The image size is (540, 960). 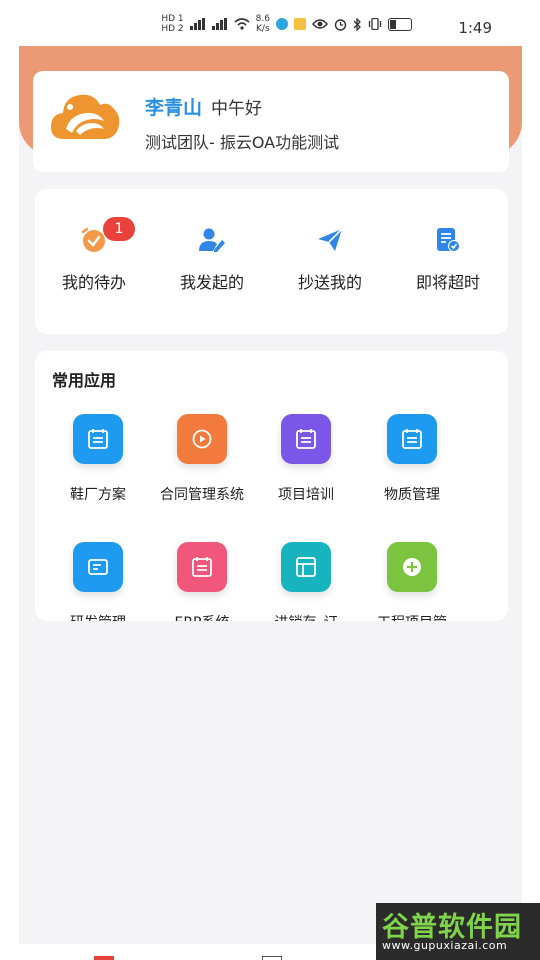 I want to click on app-contract-management: 合同管理系统, so click(x=202, y=460).